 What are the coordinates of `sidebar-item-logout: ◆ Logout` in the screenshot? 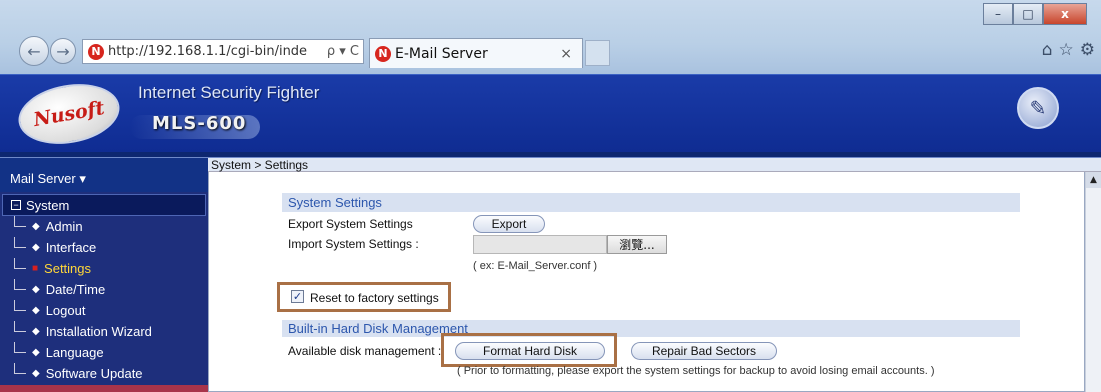 It's located at (104, 310).